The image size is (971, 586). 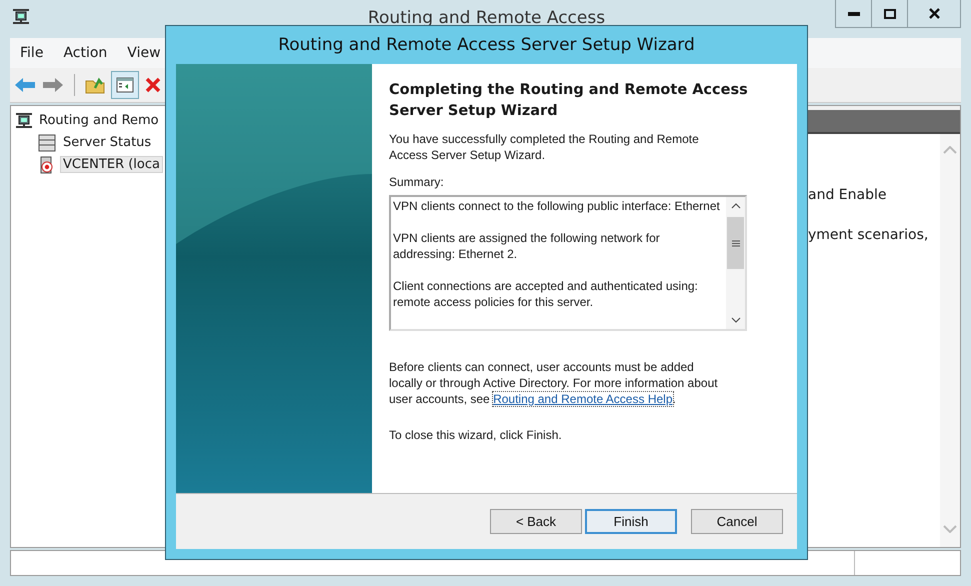 What do you see at coordinates (111, 164) in the screenshot?
I see `tree-item: VCENTER (loca` at bounding box center [111, 164].